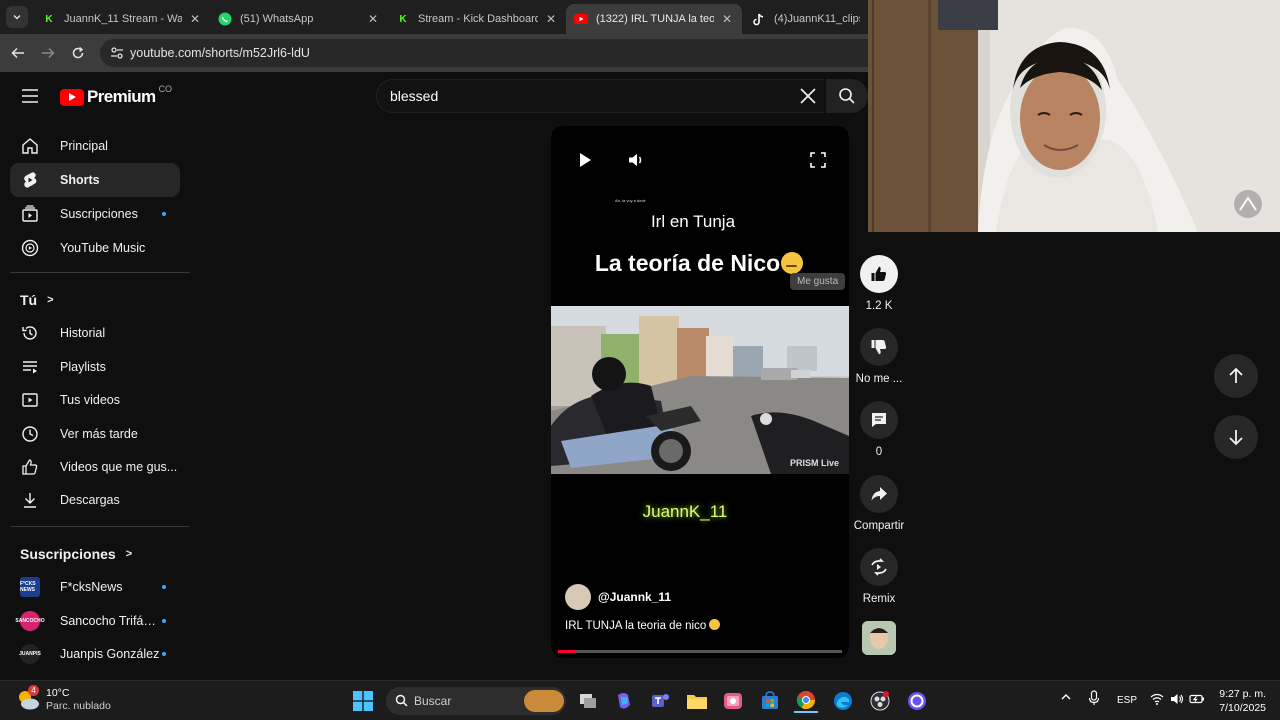  Describe the element at coordinates (37, 300) in the screenshot. I see `you-section-heading: Tú >` at that location.